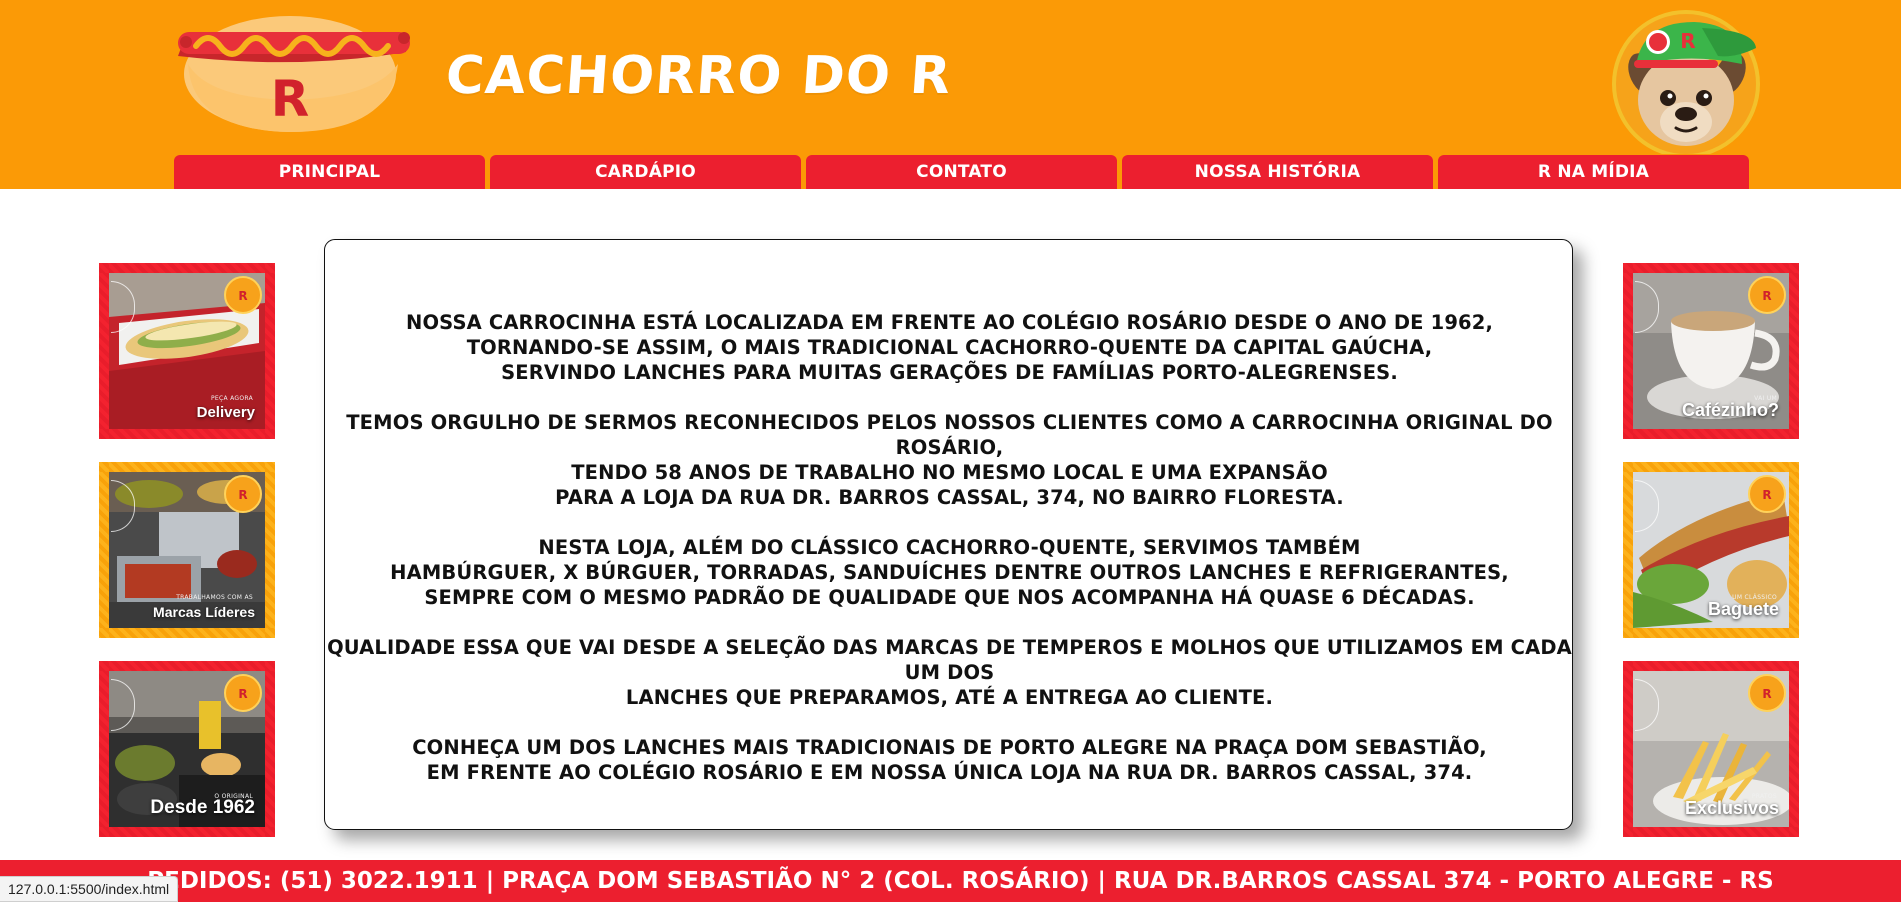 The height and width of the screenshot is (902, 1901). I want to click on card-caption: Desde 1962, so click(202, 807).